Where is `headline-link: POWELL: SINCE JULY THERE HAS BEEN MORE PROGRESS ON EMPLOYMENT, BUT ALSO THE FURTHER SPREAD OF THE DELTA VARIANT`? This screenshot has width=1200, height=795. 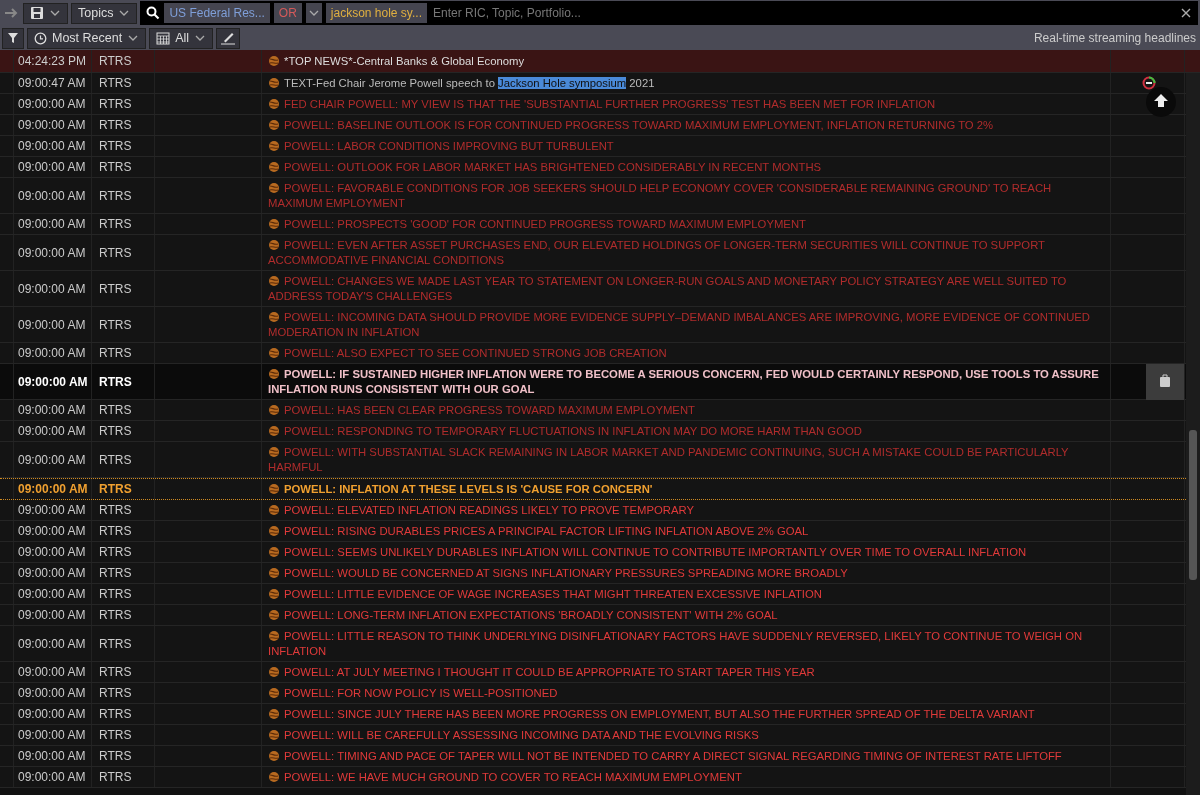 headline-link: POWELL: SINCE JULY THERE HAS BEEN MORE PROGRESS ON EMPLOYMENT, BUT ALSO THE FURTHER SPREAD OF THE DELTA VARIANT is located at coordinates (686, 714).